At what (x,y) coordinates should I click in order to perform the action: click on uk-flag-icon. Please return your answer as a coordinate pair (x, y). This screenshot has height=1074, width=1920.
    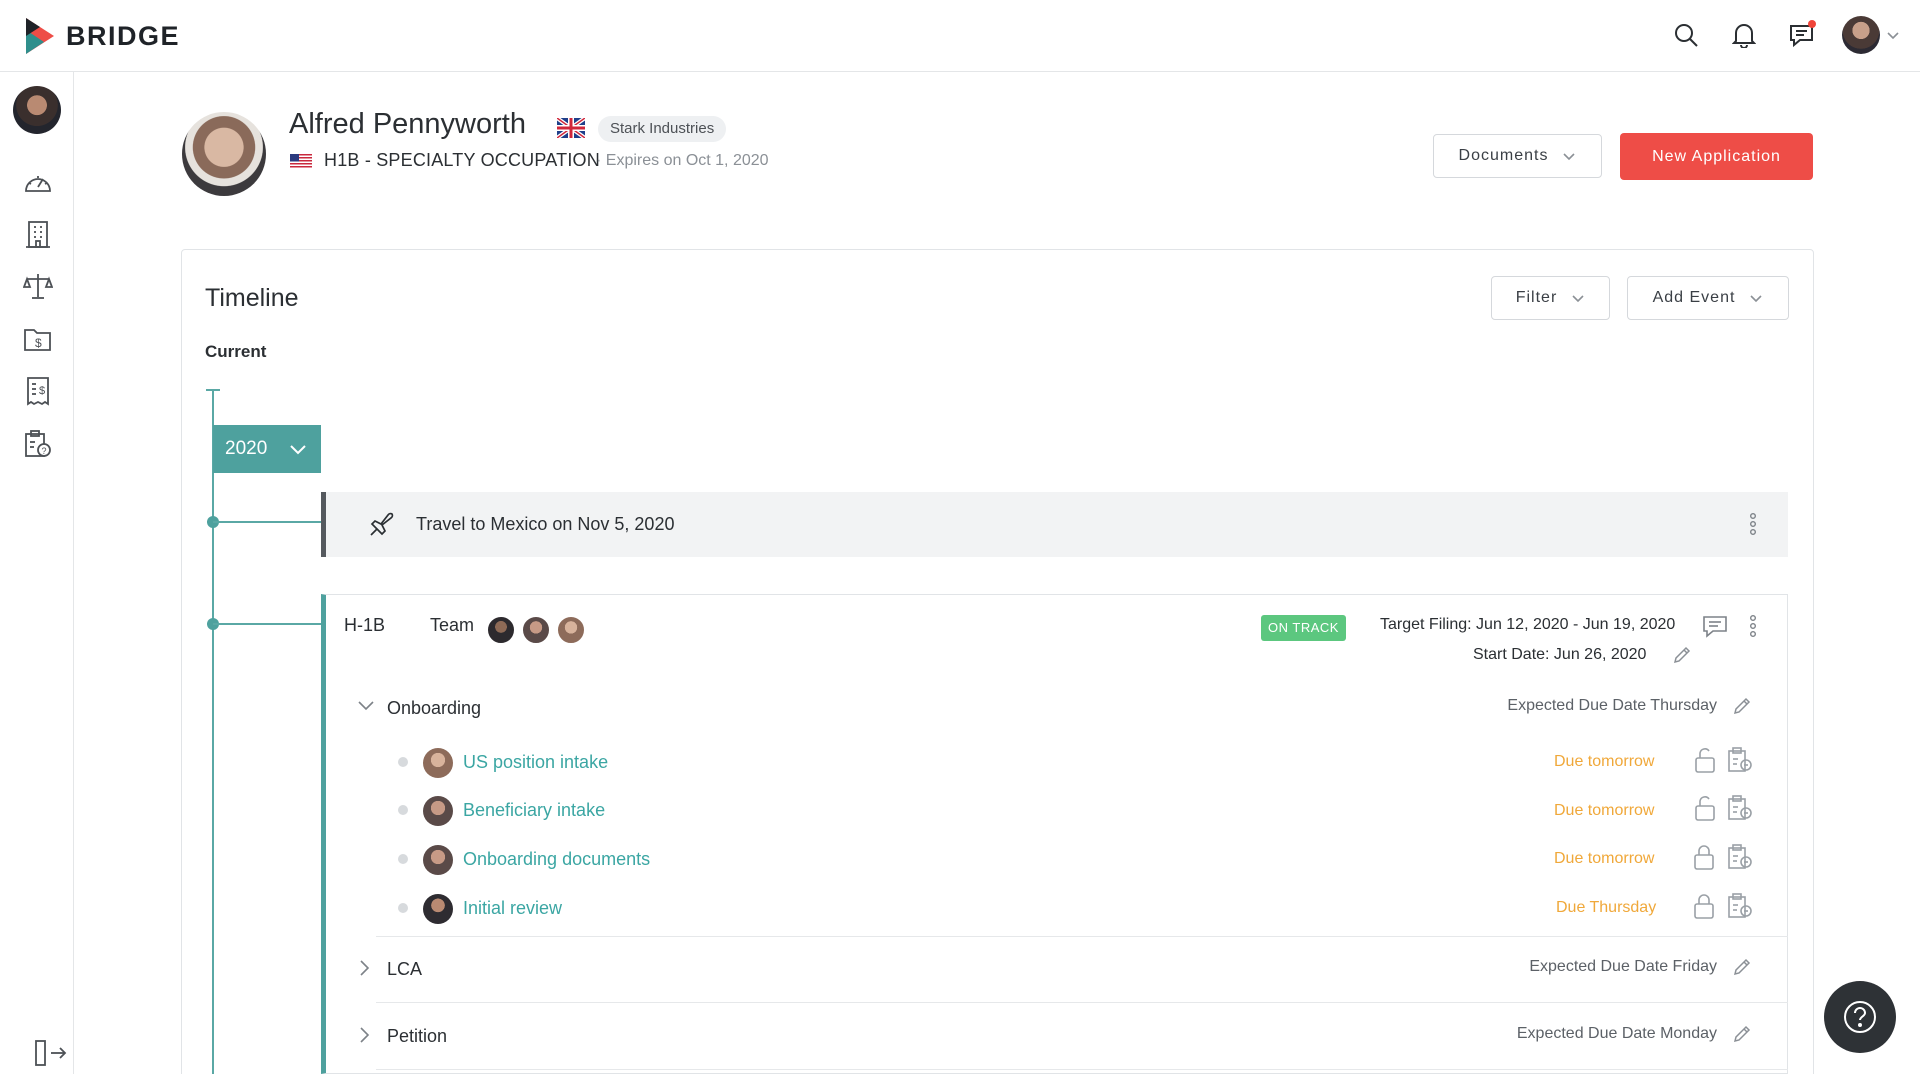
    Looking at the image, I should click on (571, 128).